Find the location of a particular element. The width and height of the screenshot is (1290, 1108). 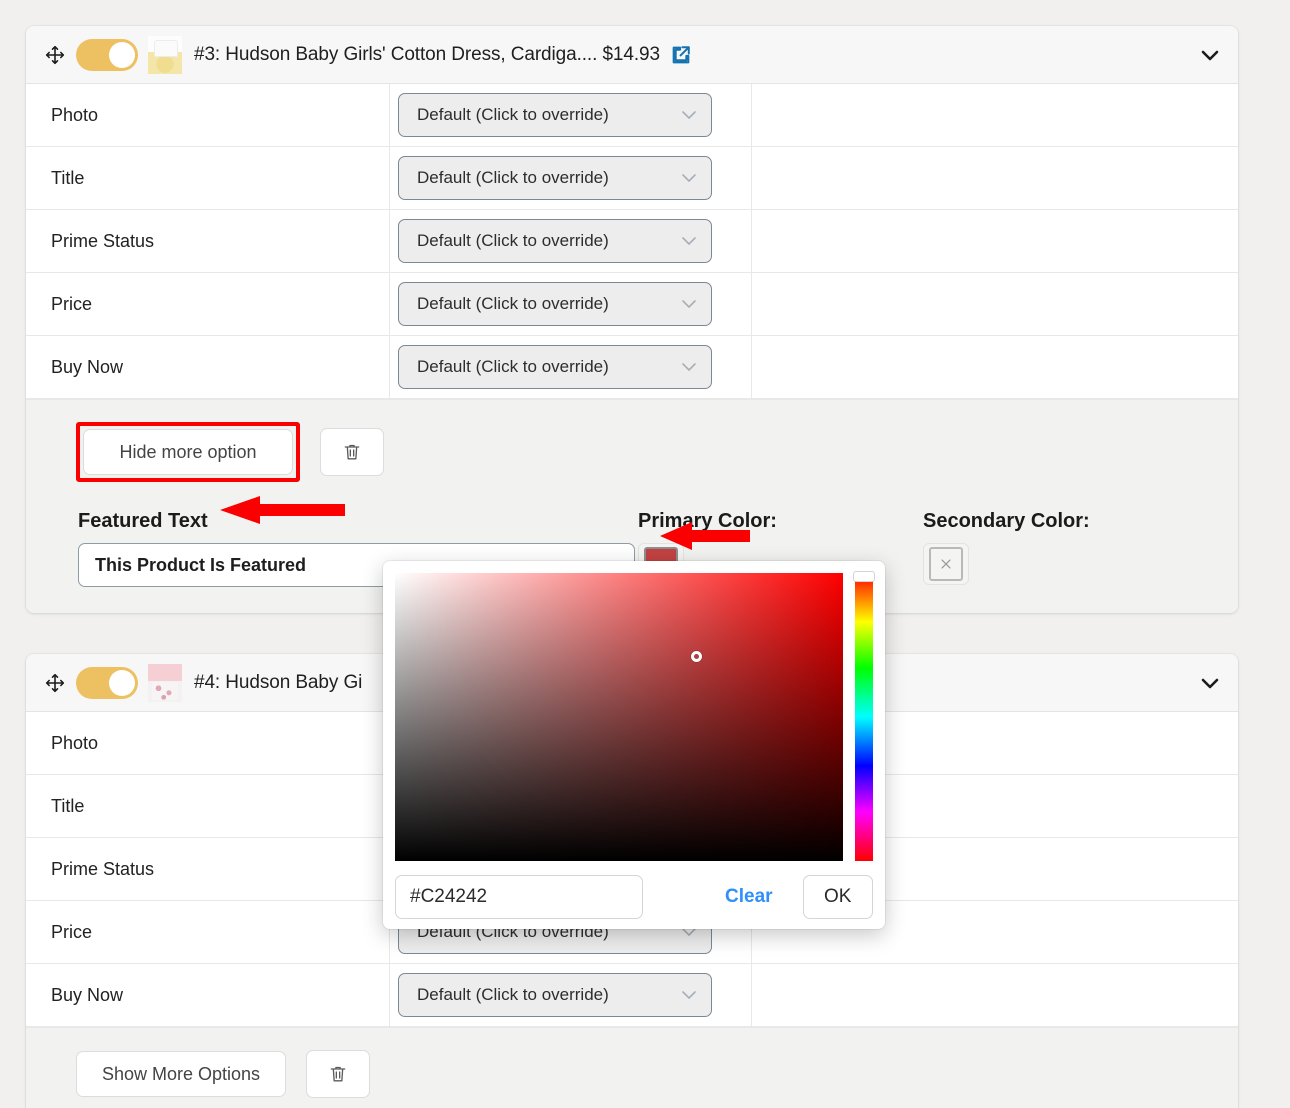

show-more-options-button: Show More Options is located at coordinates (181, 1074).